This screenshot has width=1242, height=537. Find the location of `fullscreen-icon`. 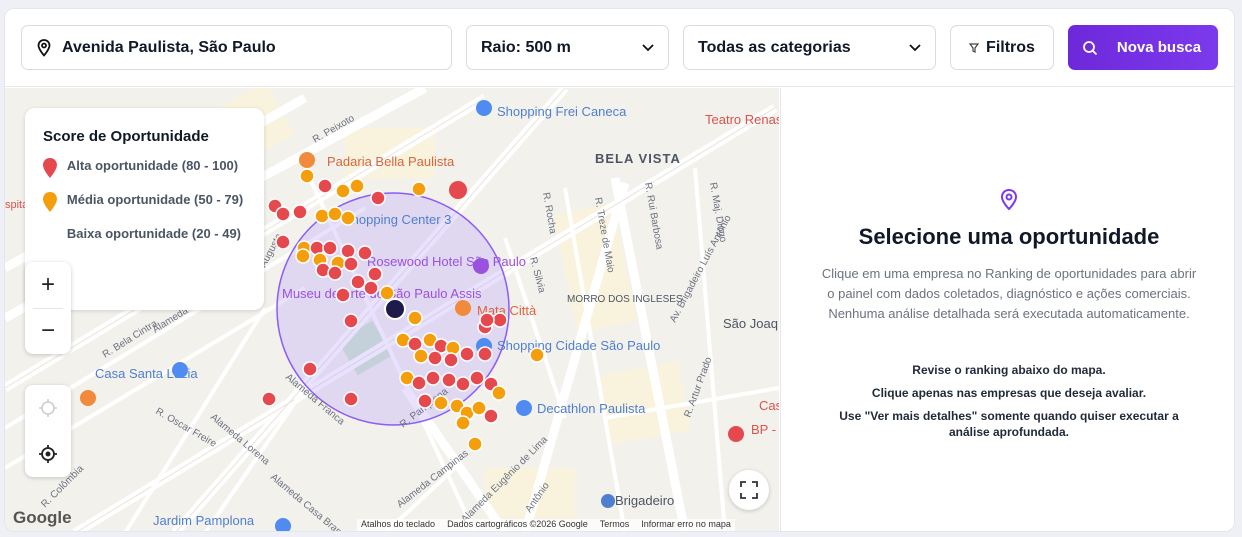

fullscreen-icon is located at coordinates (749, 490).